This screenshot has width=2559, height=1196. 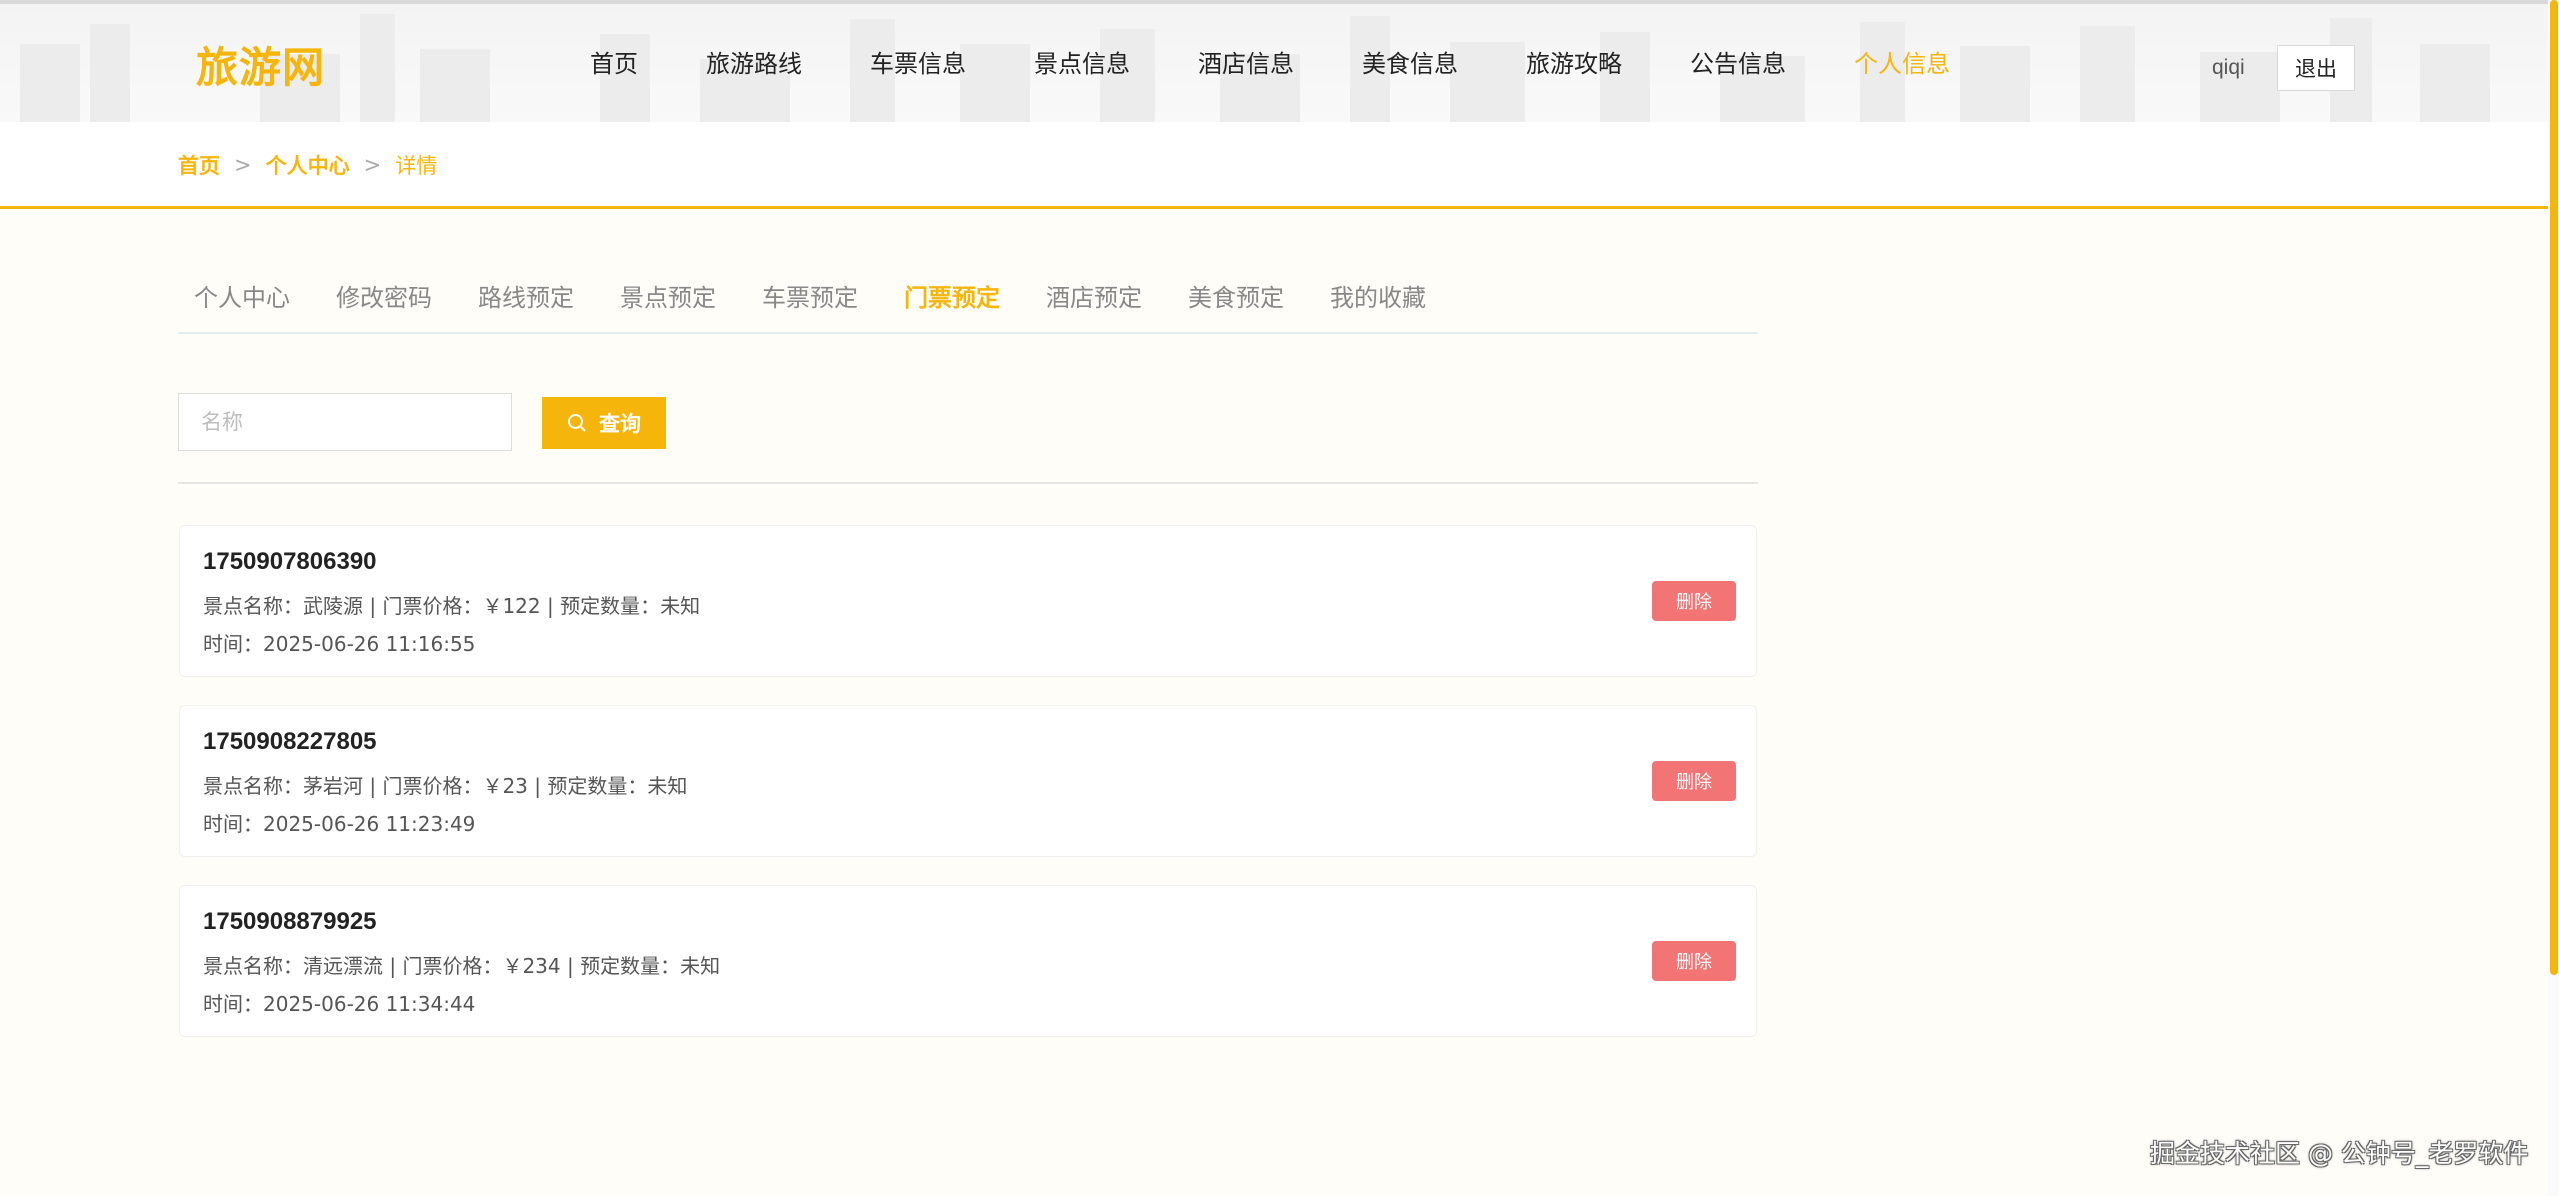 I want to click on tab-5: 门票预定, so click(x=952, y=306).